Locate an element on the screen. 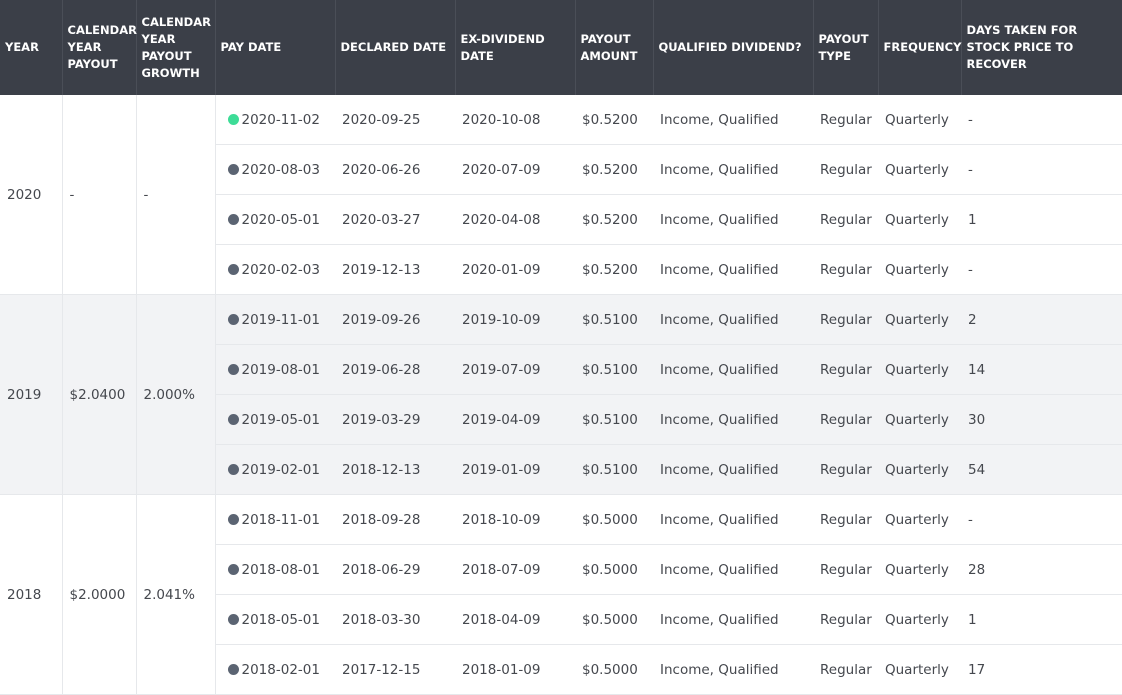 Image resolution: width=1122 pixels, height=695 pixels. pay-date-cell: 2020-02-03 is located at coordinates (274, 269).